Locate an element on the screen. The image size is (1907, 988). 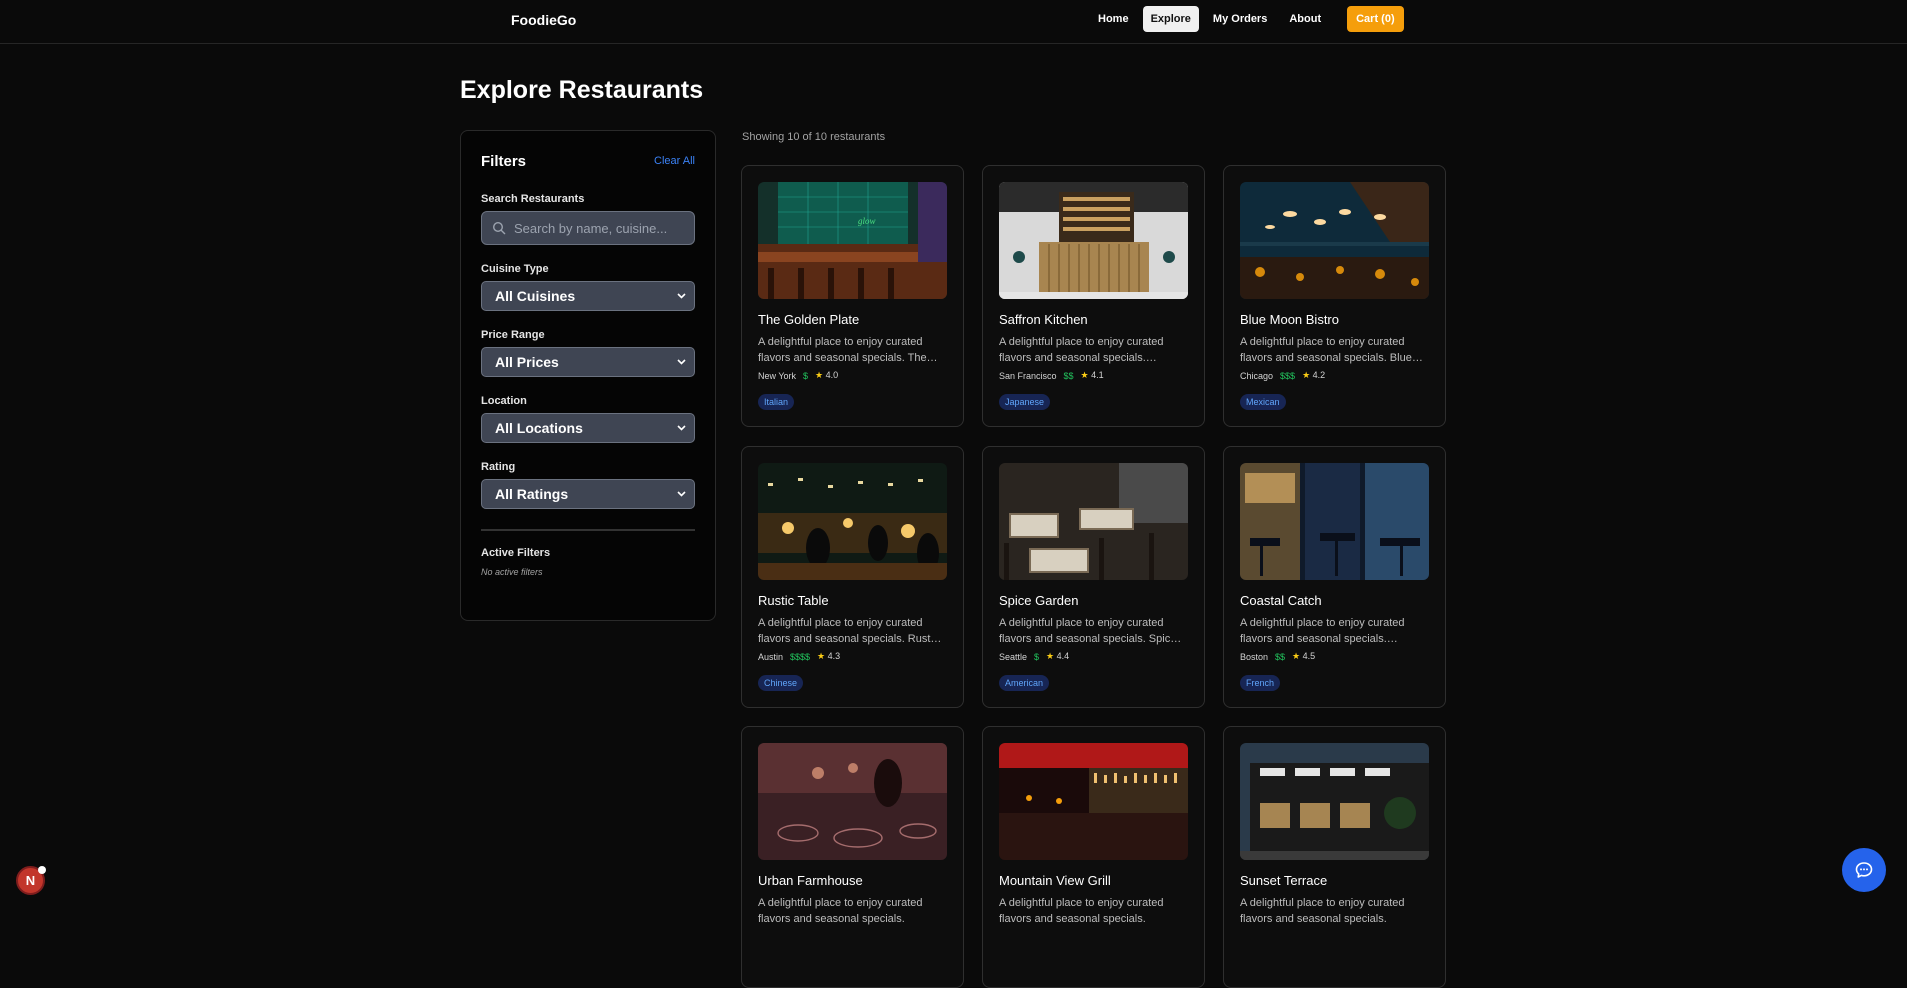
restaurant-rating: ★ 4.0 is located at coordinates (827, 375).